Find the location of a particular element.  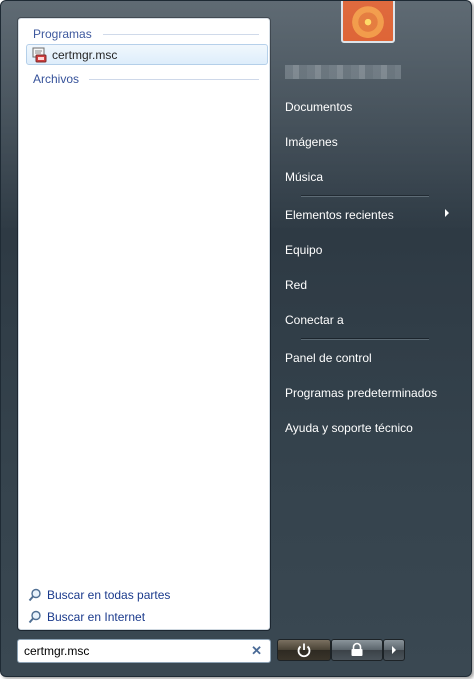

menu-item-conectar-a: Conectar a is located at coordinates (314, 320).